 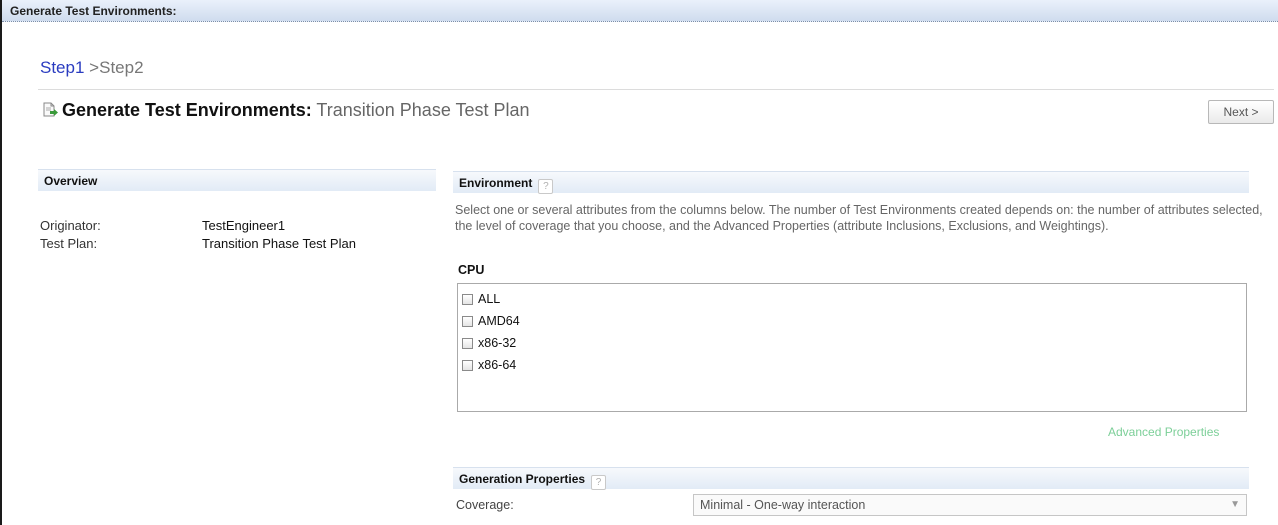 What do you see at coordinates (656, 89) in the screenshot?
I see `divider` at bounding box center [656, 89].